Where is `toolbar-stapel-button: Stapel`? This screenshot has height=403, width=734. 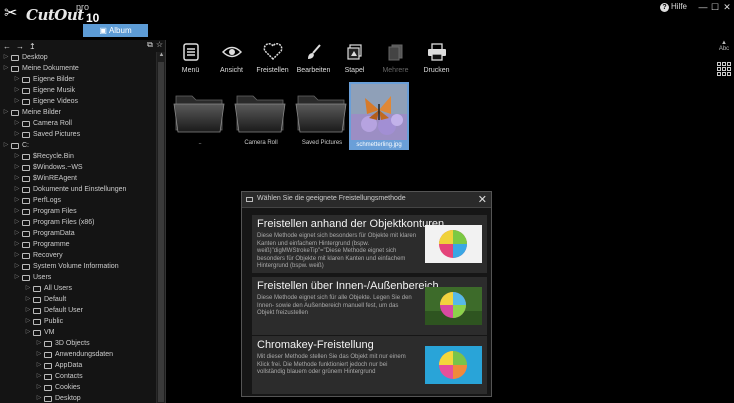
toolbar-stapel-button: Stapel is located at coordinates (354, 60).